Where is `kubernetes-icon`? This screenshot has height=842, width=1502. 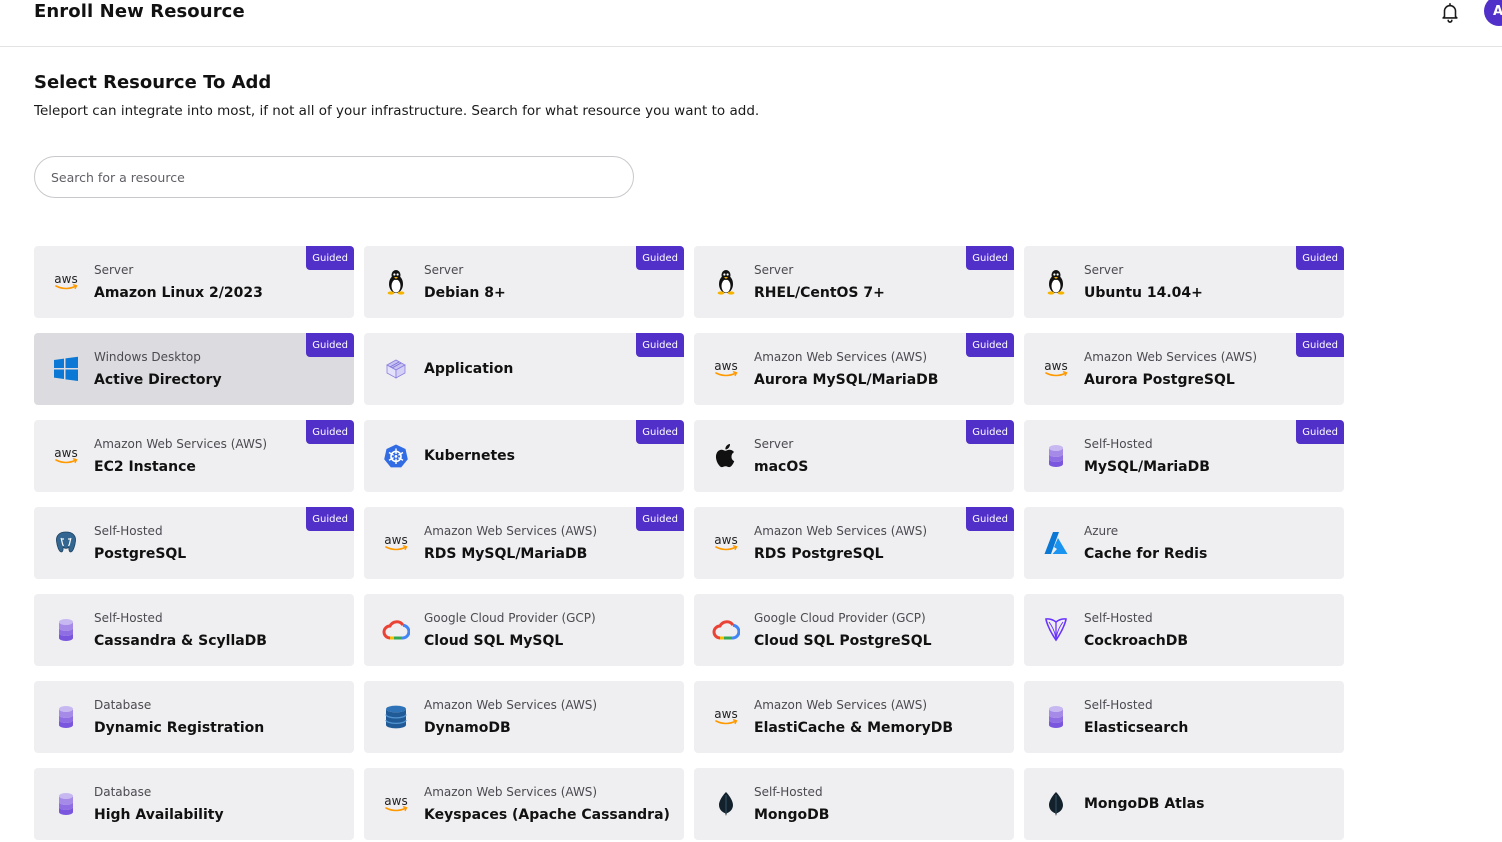 kubernetes-icon is located at coordinates (396, 456).